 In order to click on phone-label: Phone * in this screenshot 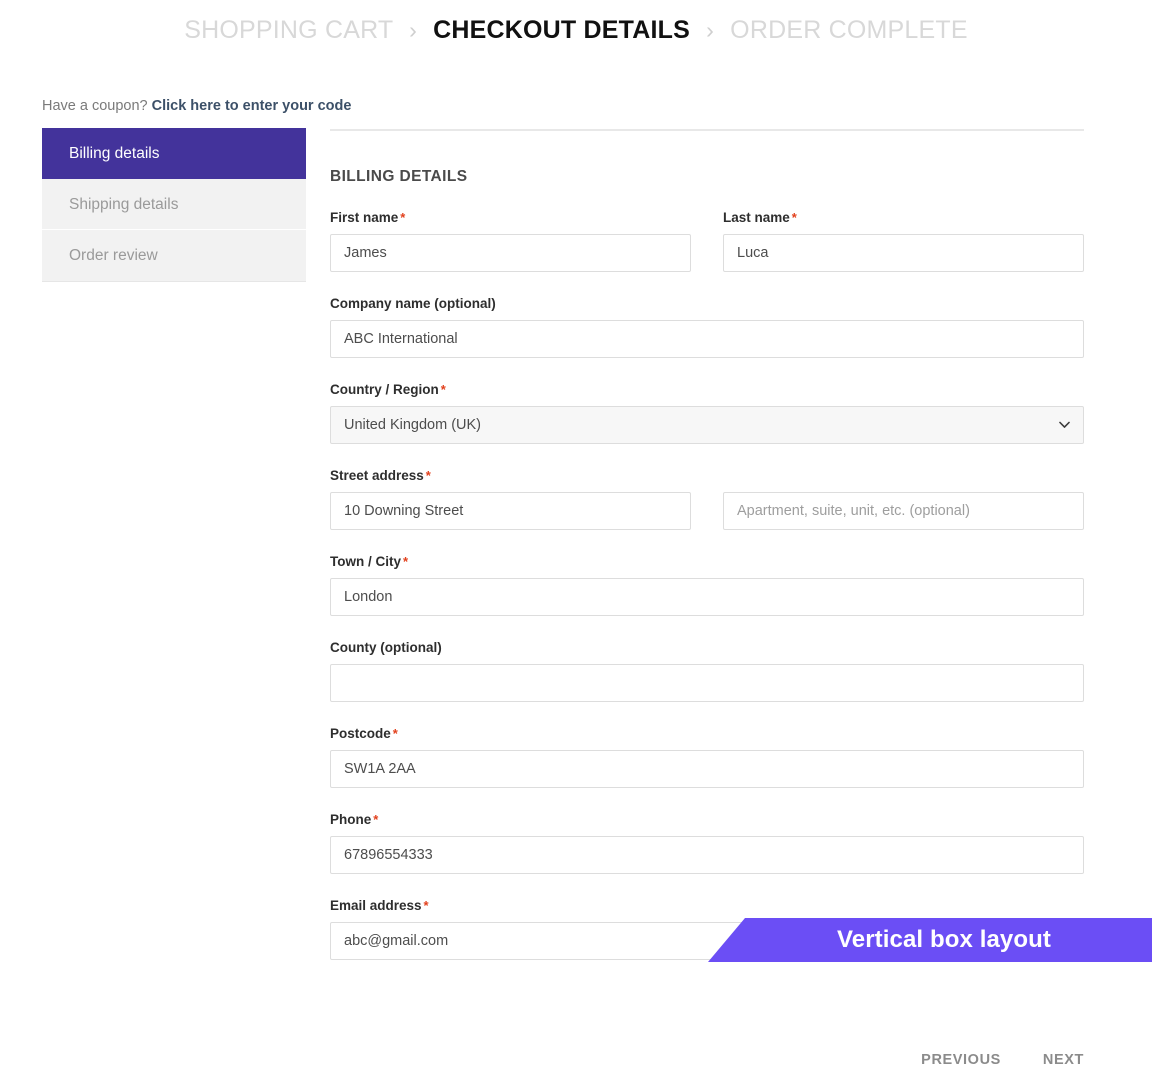, I will do `click(707, 819)`.